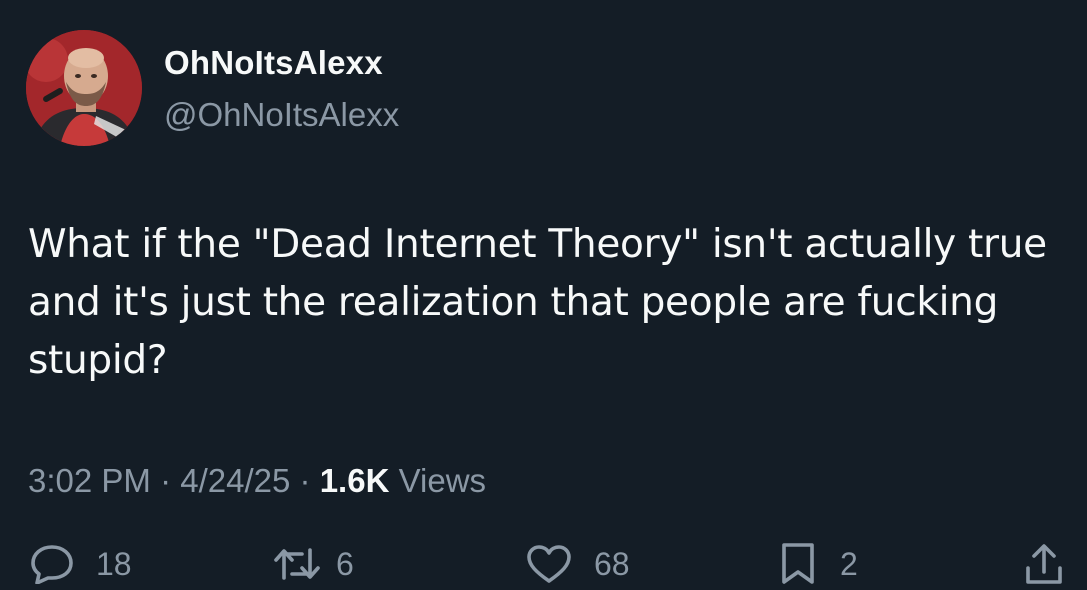 This screenshot has width=1087, height=590. What do you see at coordinates (81, 564) in the screenshot?
I see `reply-button: 18` at bounding box center [81, 564].